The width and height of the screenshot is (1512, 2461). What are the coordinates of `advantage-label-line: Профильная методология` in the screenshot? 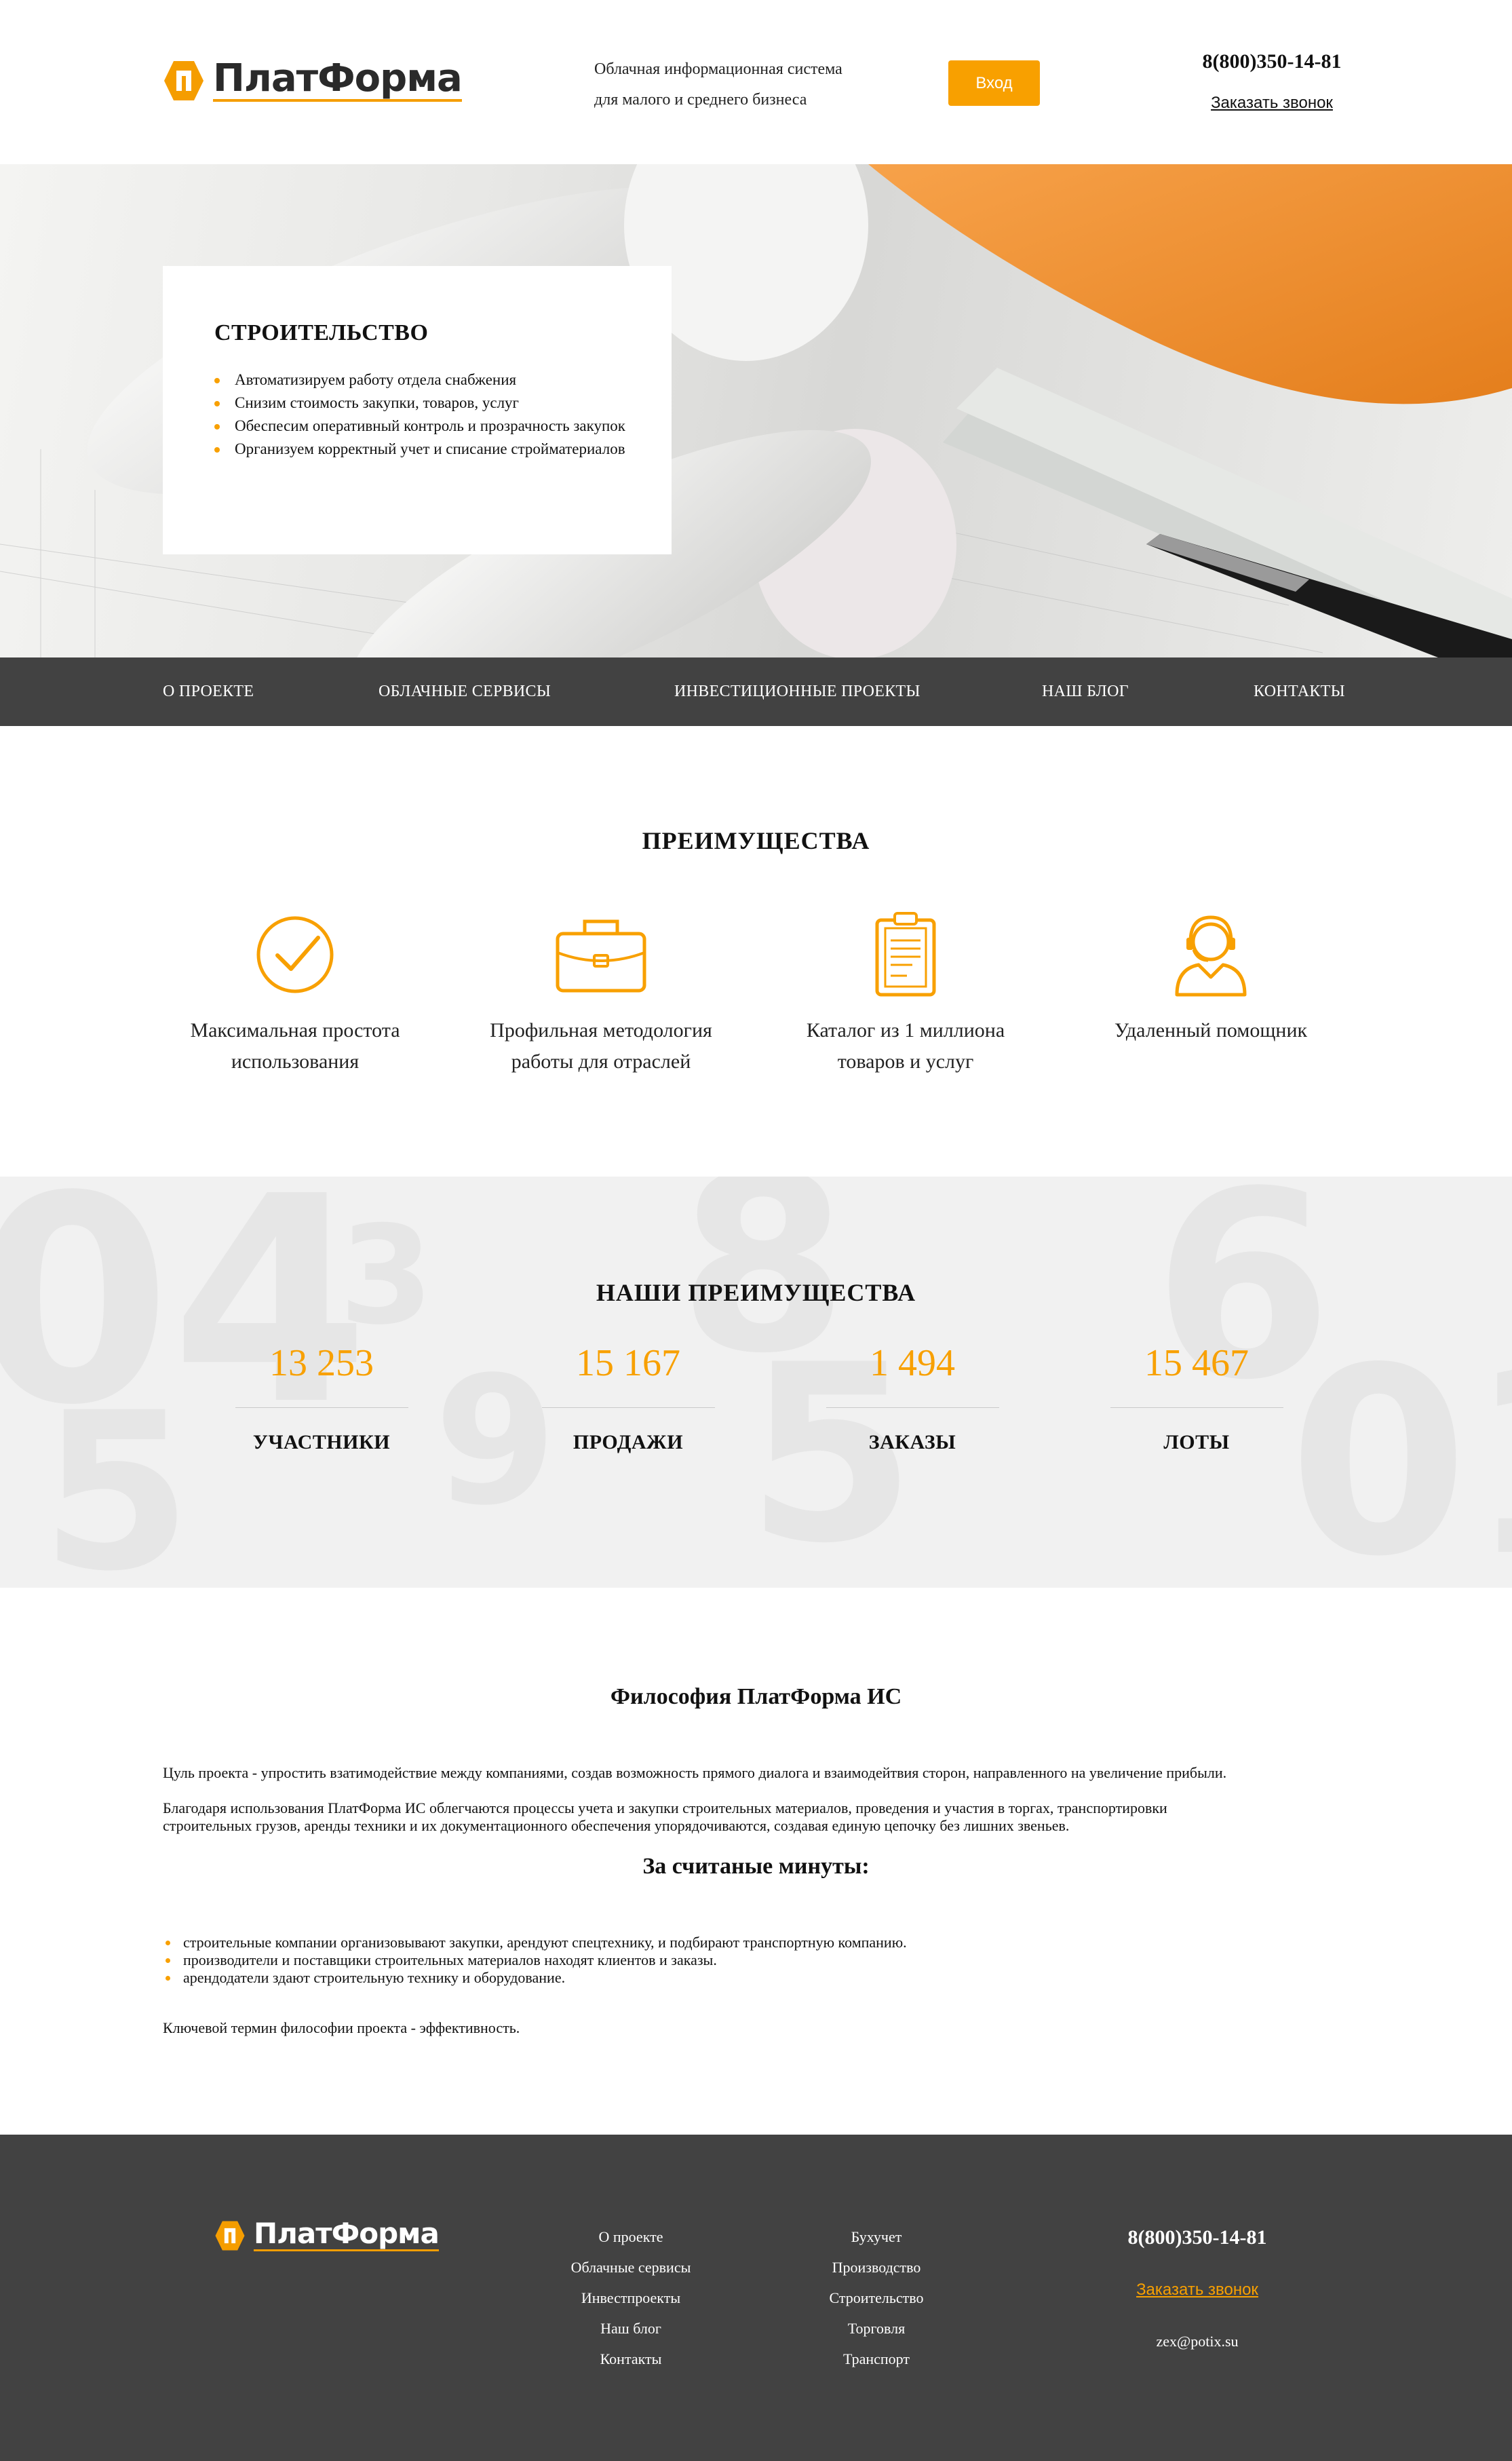 It's located at (601, 1030).